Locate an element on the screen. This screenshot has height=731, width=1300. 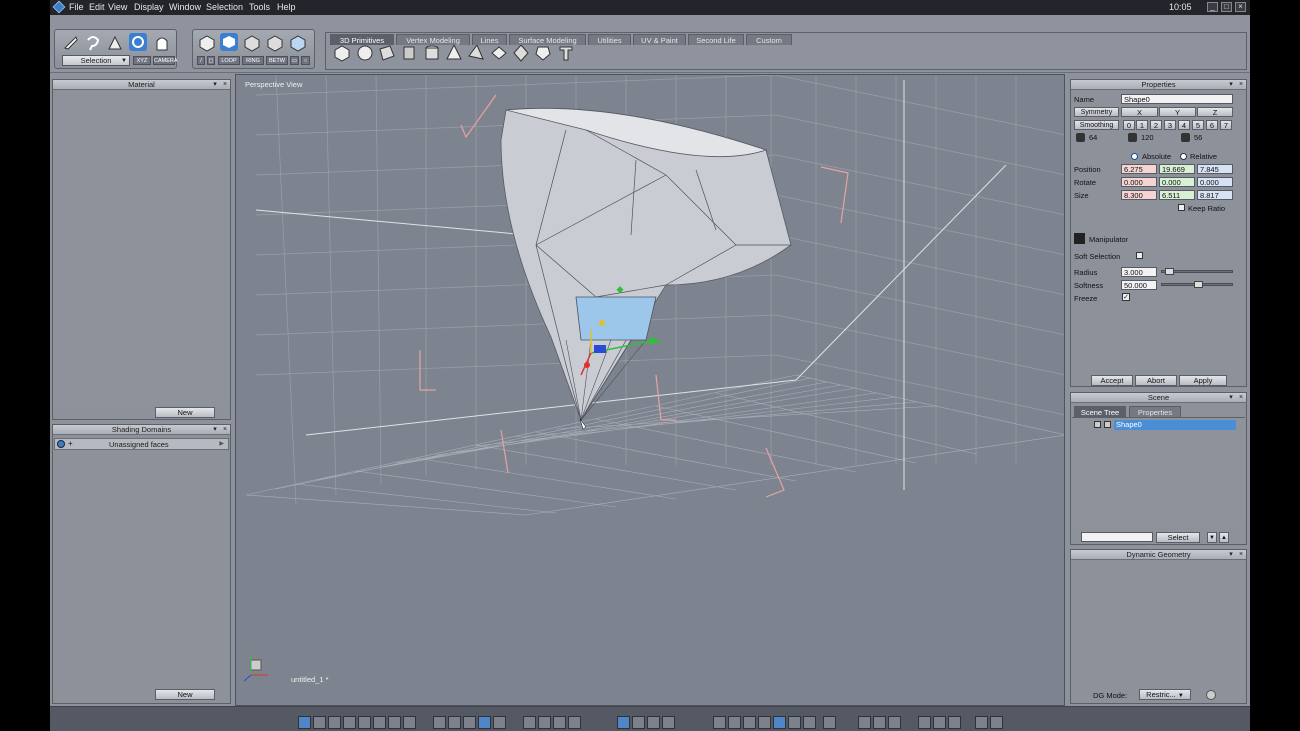
fit-view-icon is located at coordinates (529, 722).